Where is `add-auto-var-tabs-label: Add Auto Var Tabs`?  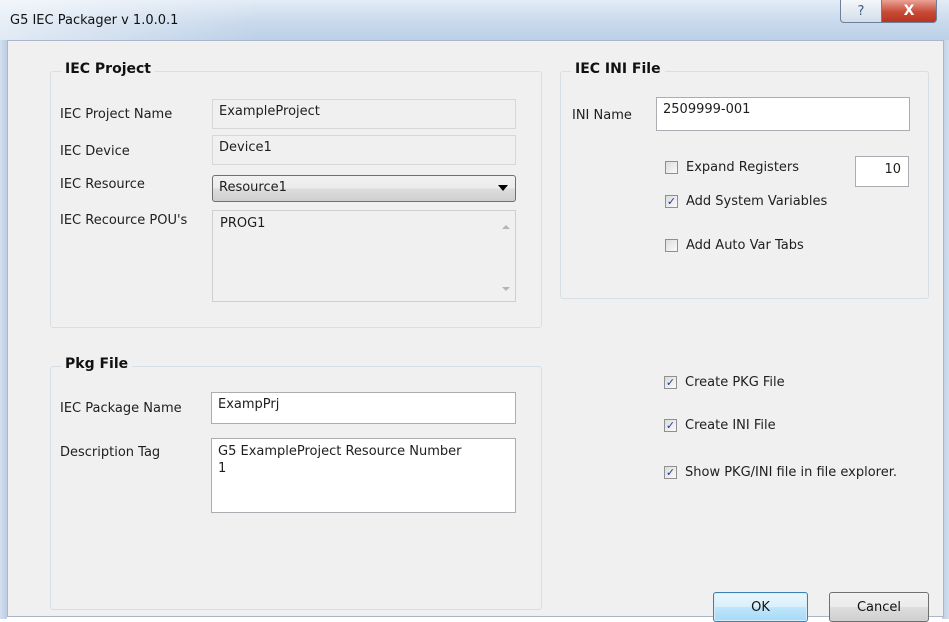 add-auto-var-tabs-label: Add Auto Var Tabs is located at coordinates (745, 245).